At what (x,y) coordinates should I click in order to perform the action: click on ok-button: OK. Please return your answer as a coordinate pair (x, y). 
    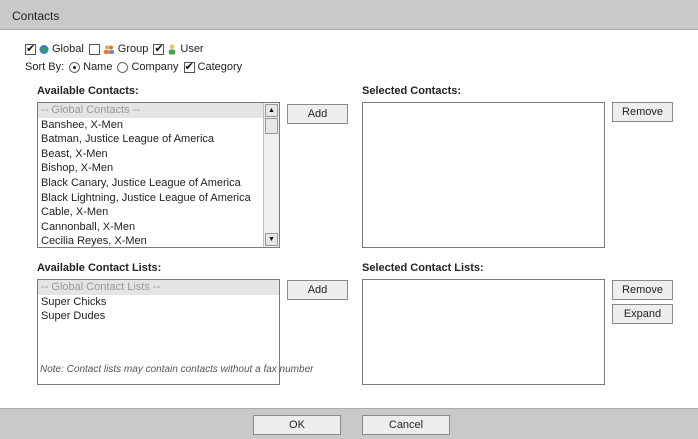
    Looking at the image, I should click on (297, 425).